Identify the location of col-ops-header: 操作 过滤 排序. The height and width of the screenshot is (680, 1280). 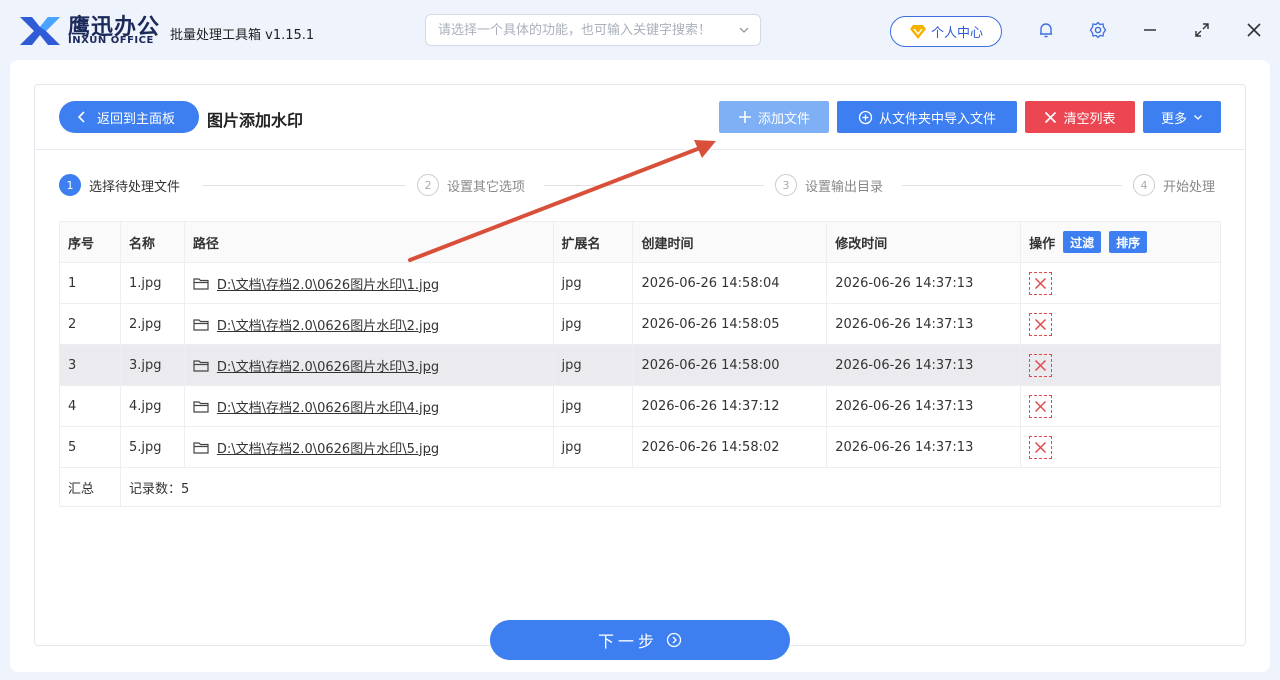
(1120, 242).